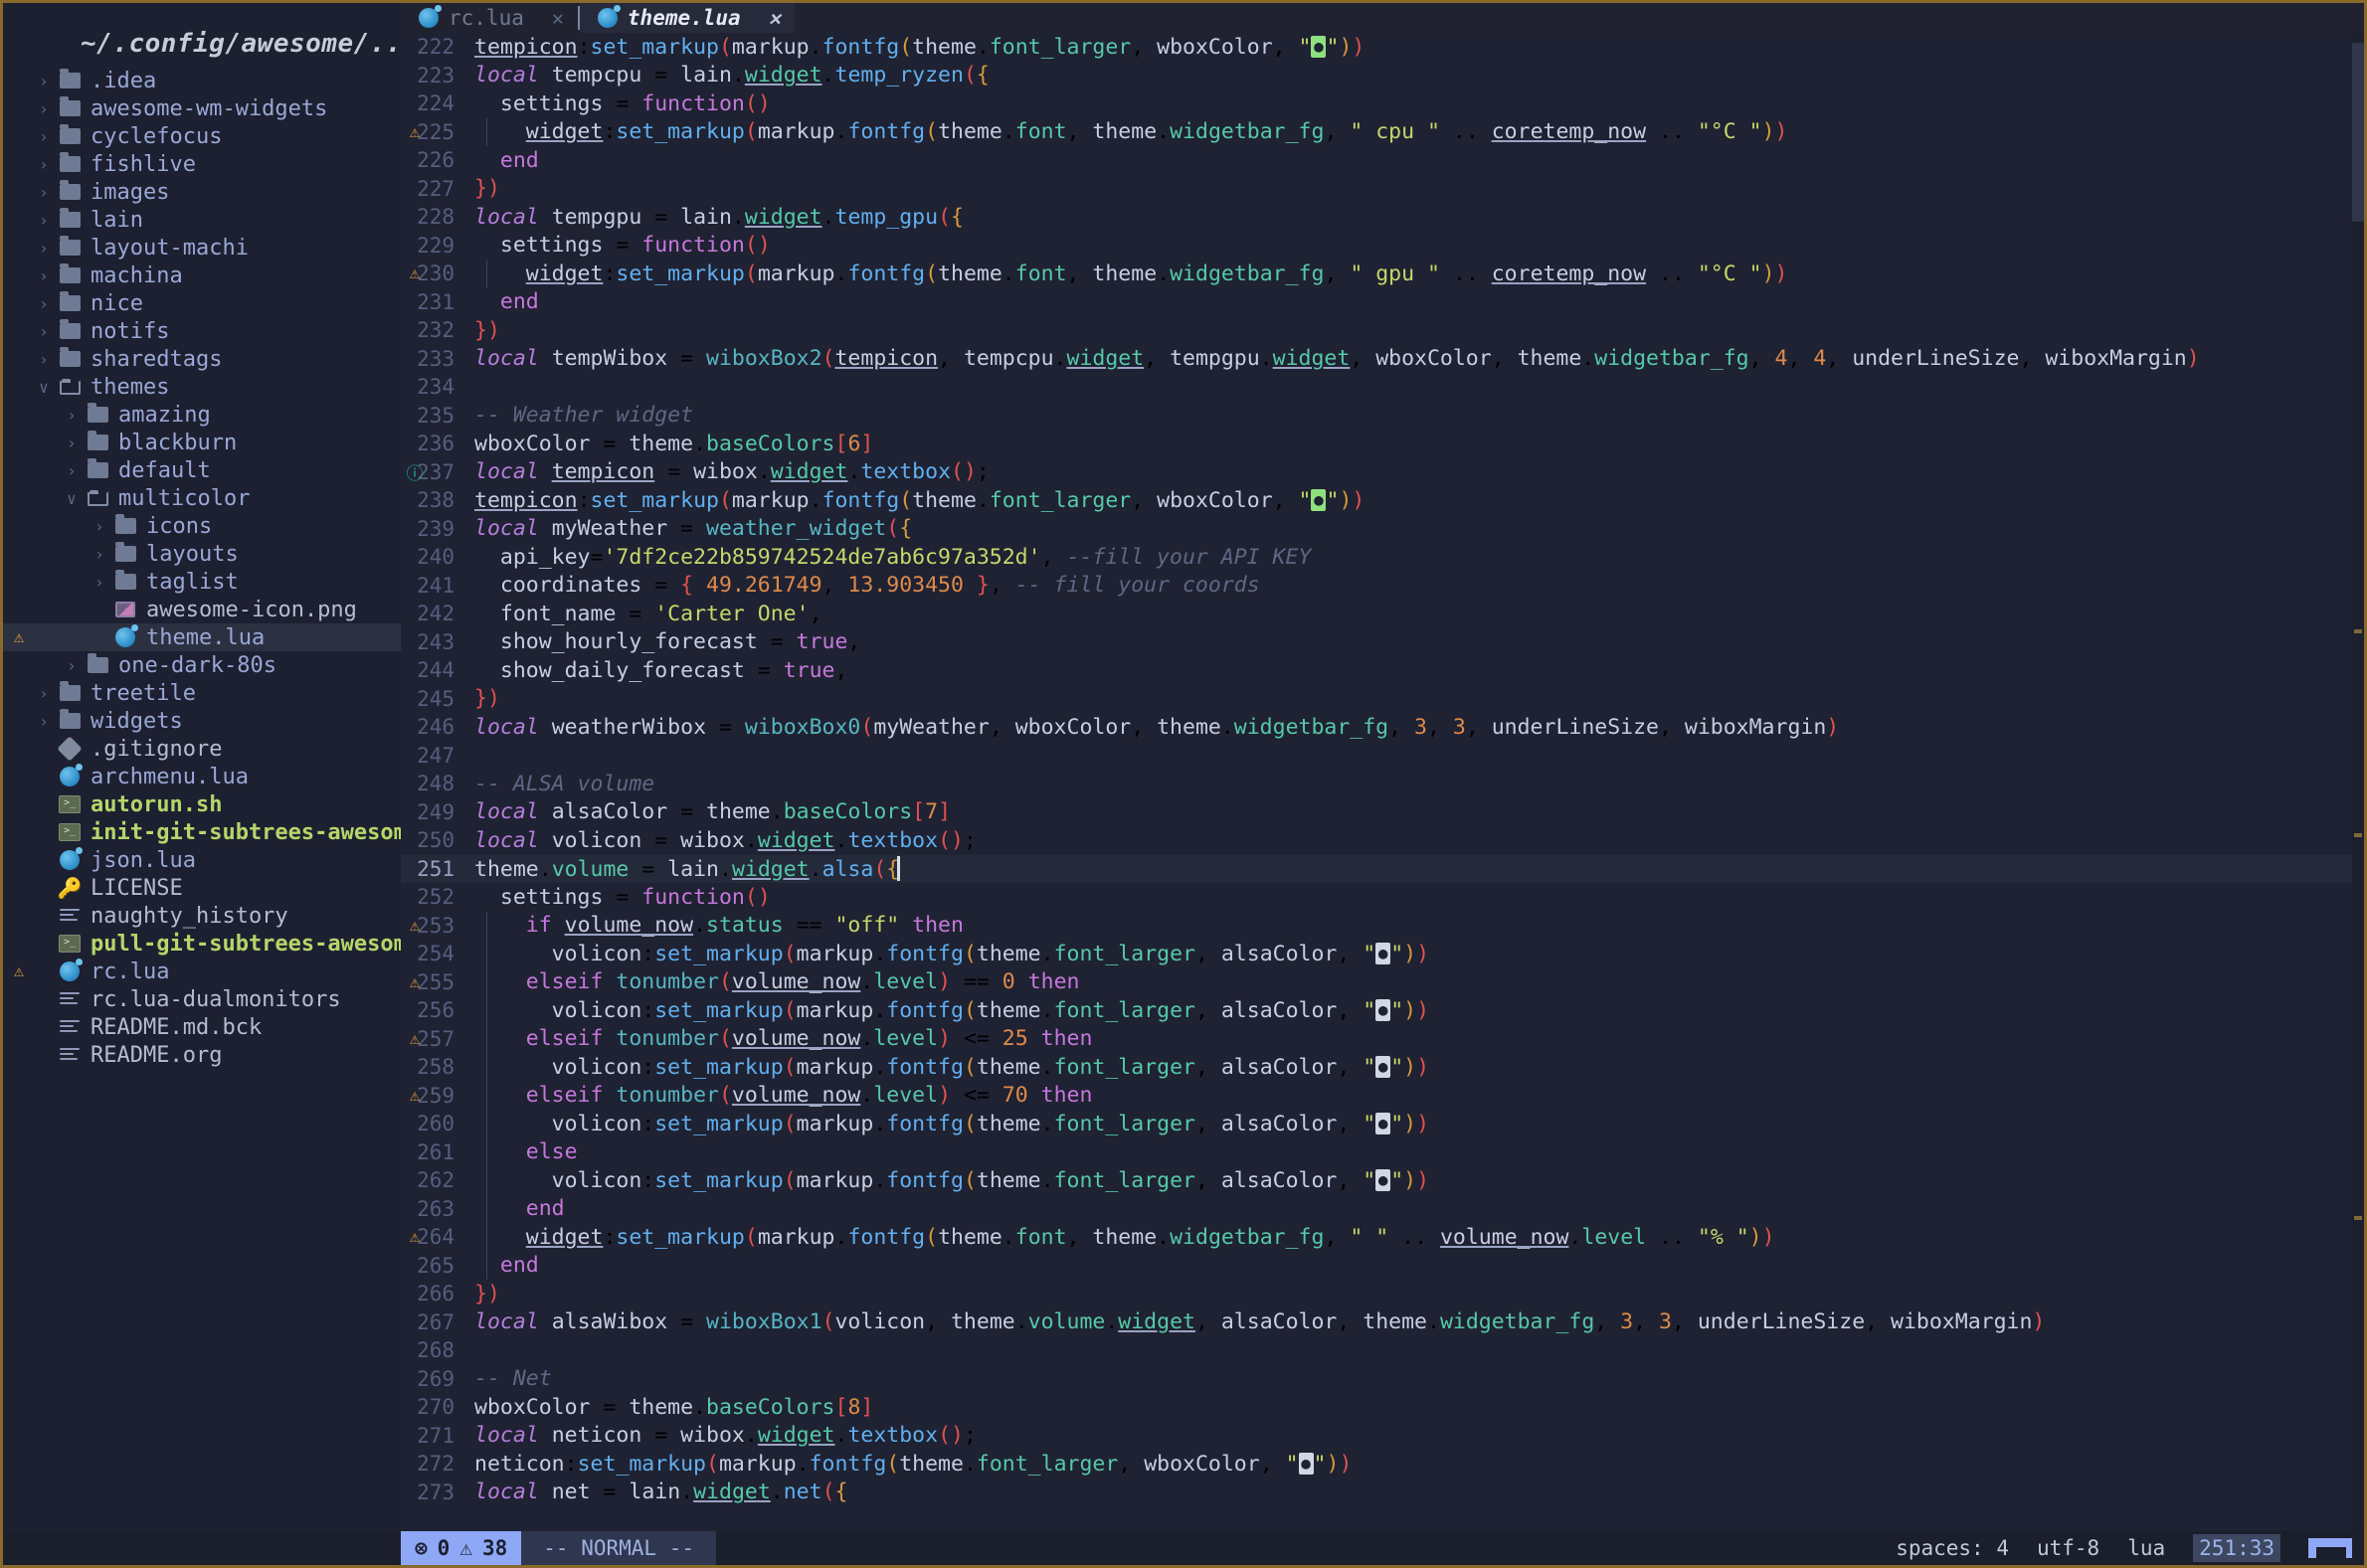  Describe the element at coordinates (44, 387) in the screenshot. I see `chevron-icon: ∨` at that location.